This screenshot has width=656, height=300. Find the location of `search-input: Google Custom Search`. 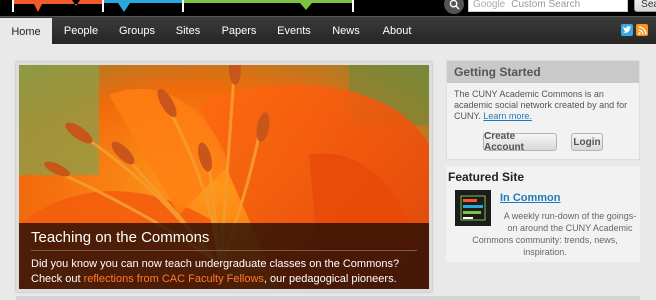

search-input: Google Custom Search is located at coordinates (548, 6).